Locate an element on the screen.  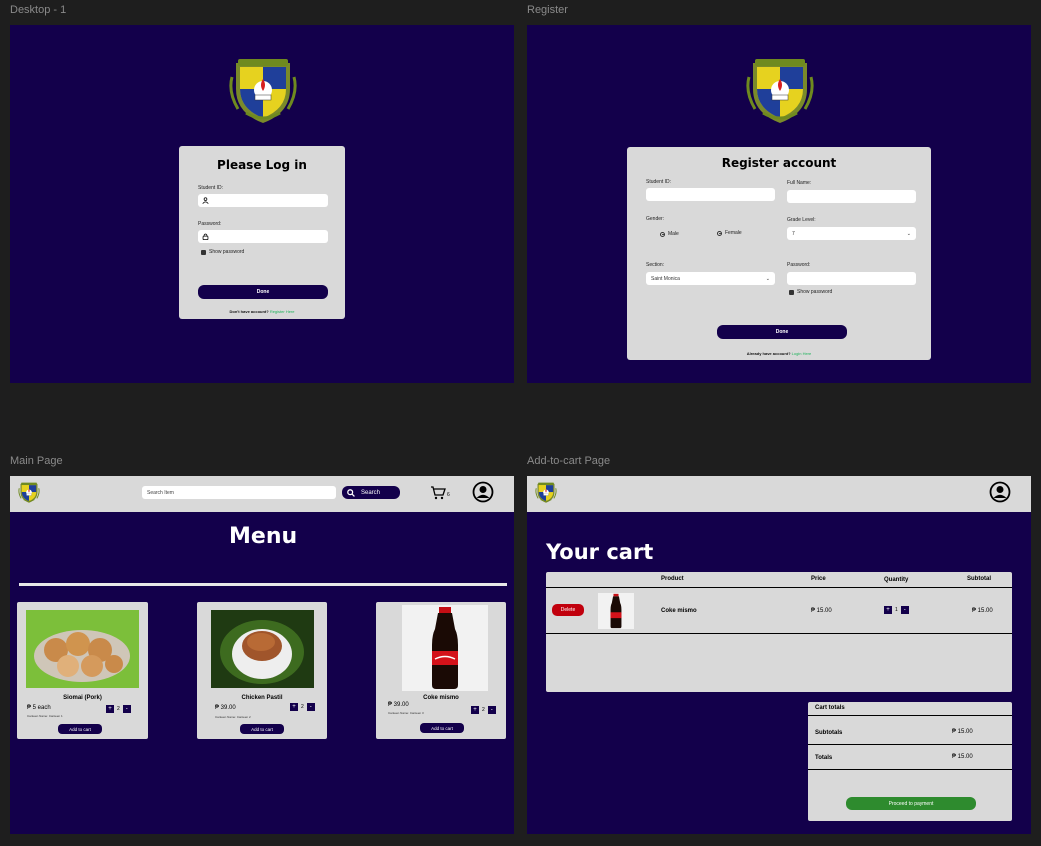
cart-totals-title: Cart totals is located at coordinates (830, 708).